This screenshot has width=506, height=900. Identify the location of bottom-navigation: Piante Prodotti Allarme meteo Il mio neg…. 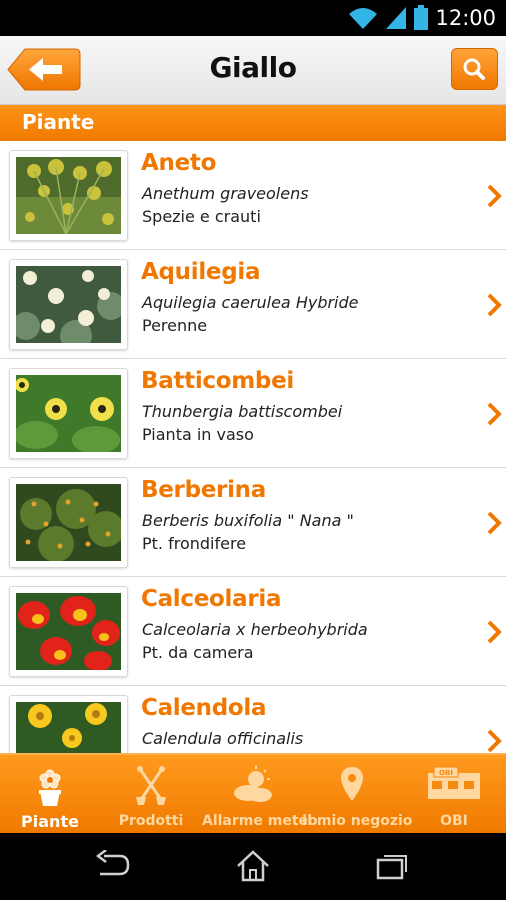
(253, 793).